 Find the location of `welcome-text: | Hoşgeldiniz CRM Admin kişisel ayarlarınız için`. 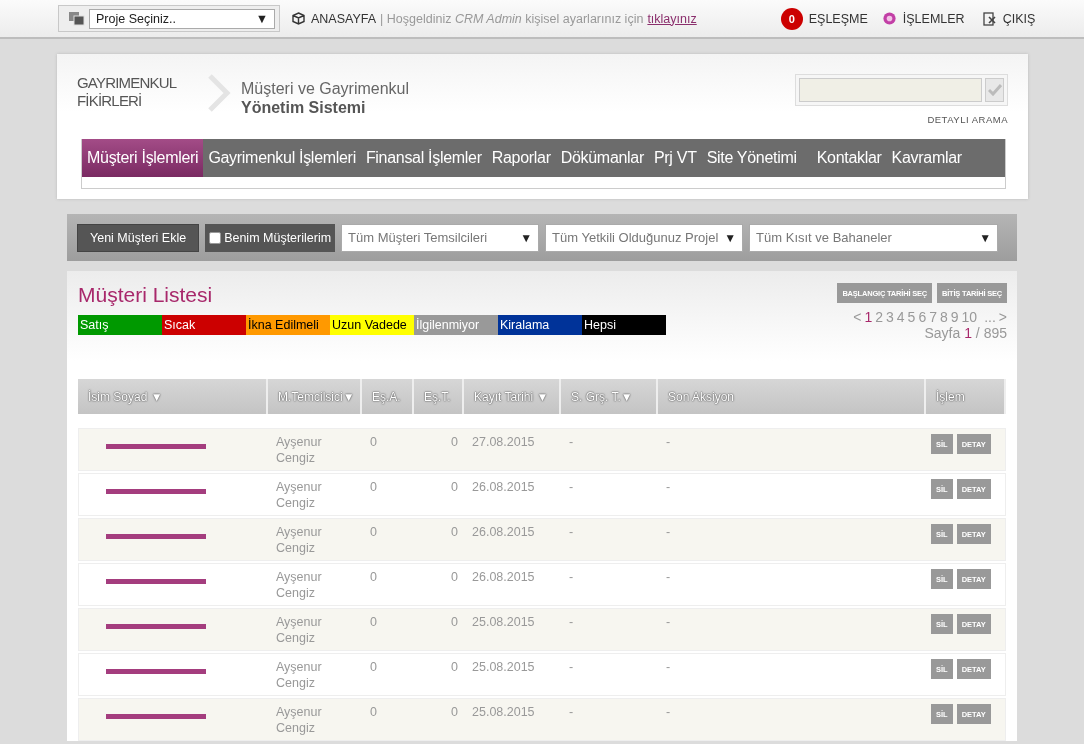

welcome-text: | Hoşgeldiniz CRM Admin kişisel ayarlarınız için is located at coordinates (512, 18).